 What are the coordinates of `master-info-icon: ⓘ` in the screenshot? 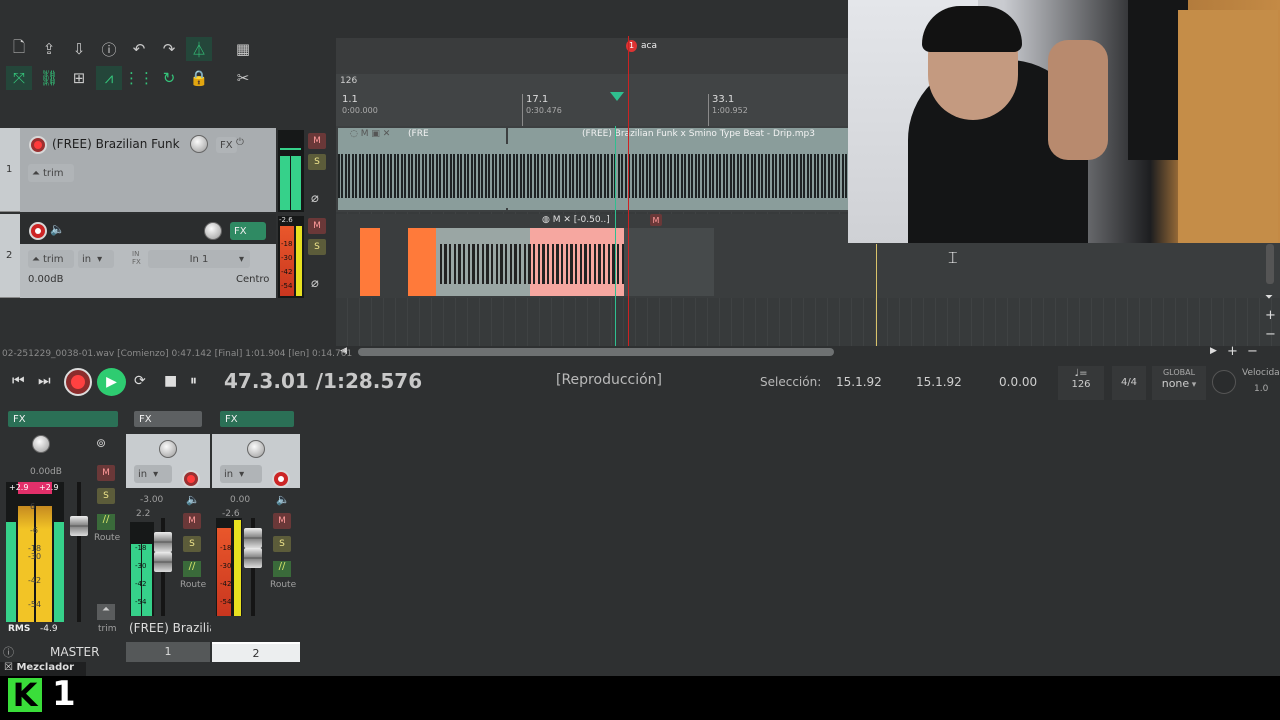 It's located at (8, 652).